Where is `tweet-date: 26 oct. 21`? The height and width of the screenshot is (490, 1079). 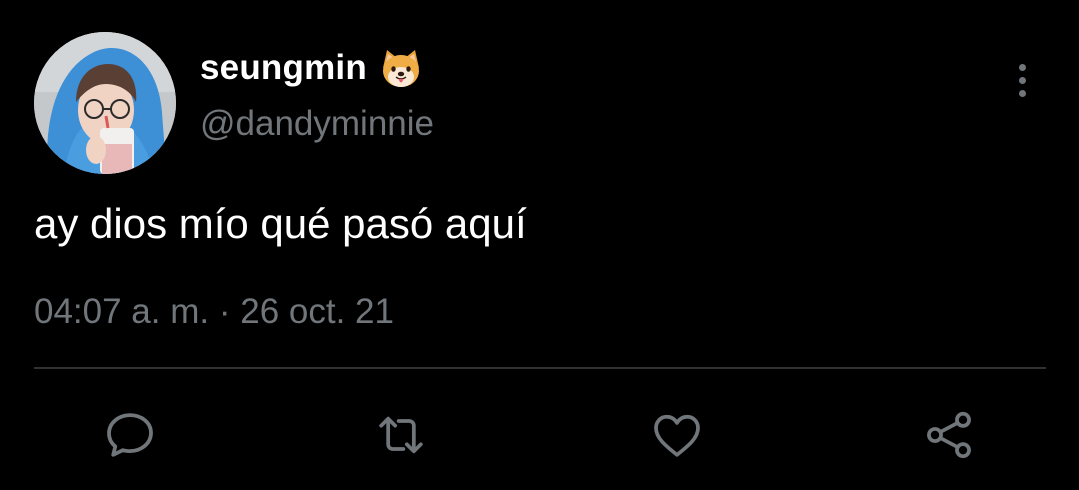
tweet-date: 26 oct. 21 is located at coordinates (317, 311).